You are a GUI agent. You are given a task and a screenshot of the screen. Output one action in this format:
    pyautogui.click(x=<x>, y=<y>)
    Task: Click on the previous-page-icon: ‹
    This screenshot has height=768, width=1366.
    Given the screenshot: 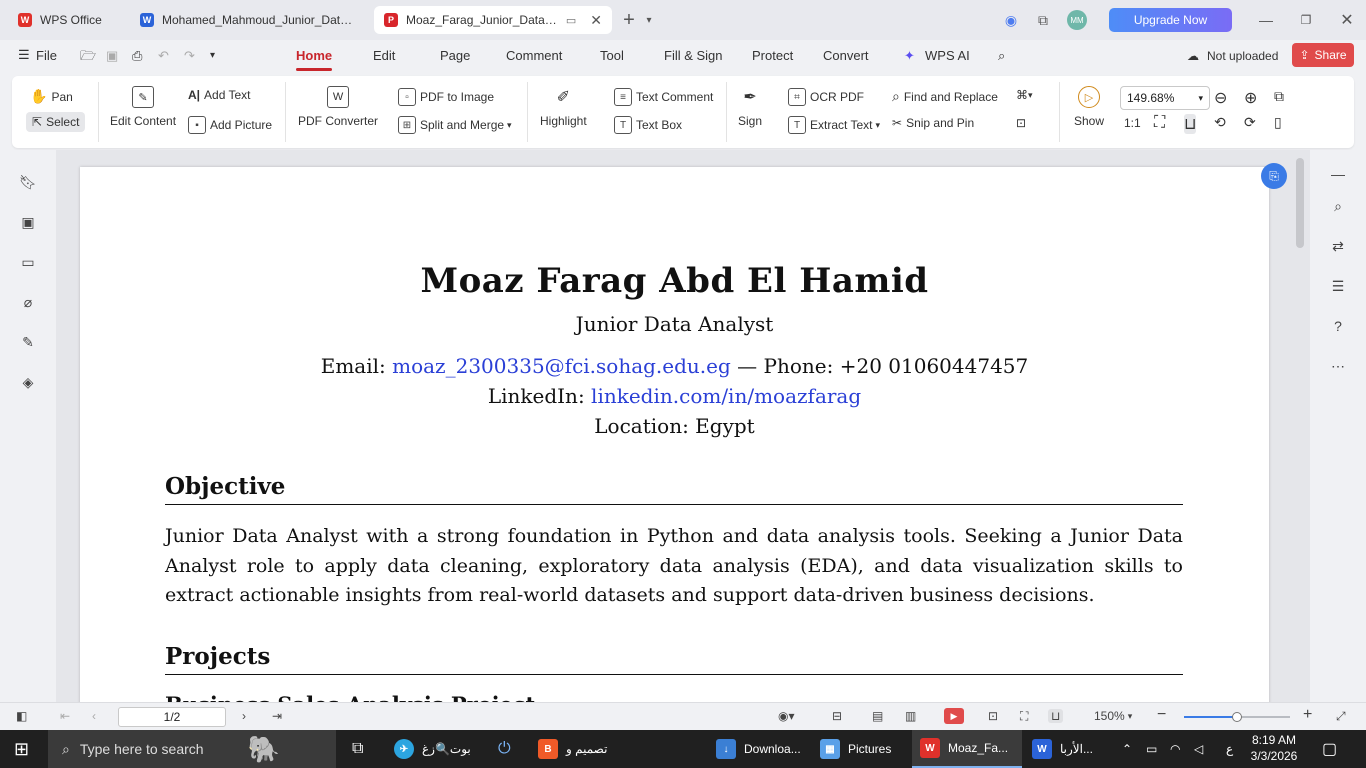 What is the action you would take?
    pyautogui.click(x=94, y=716)
    